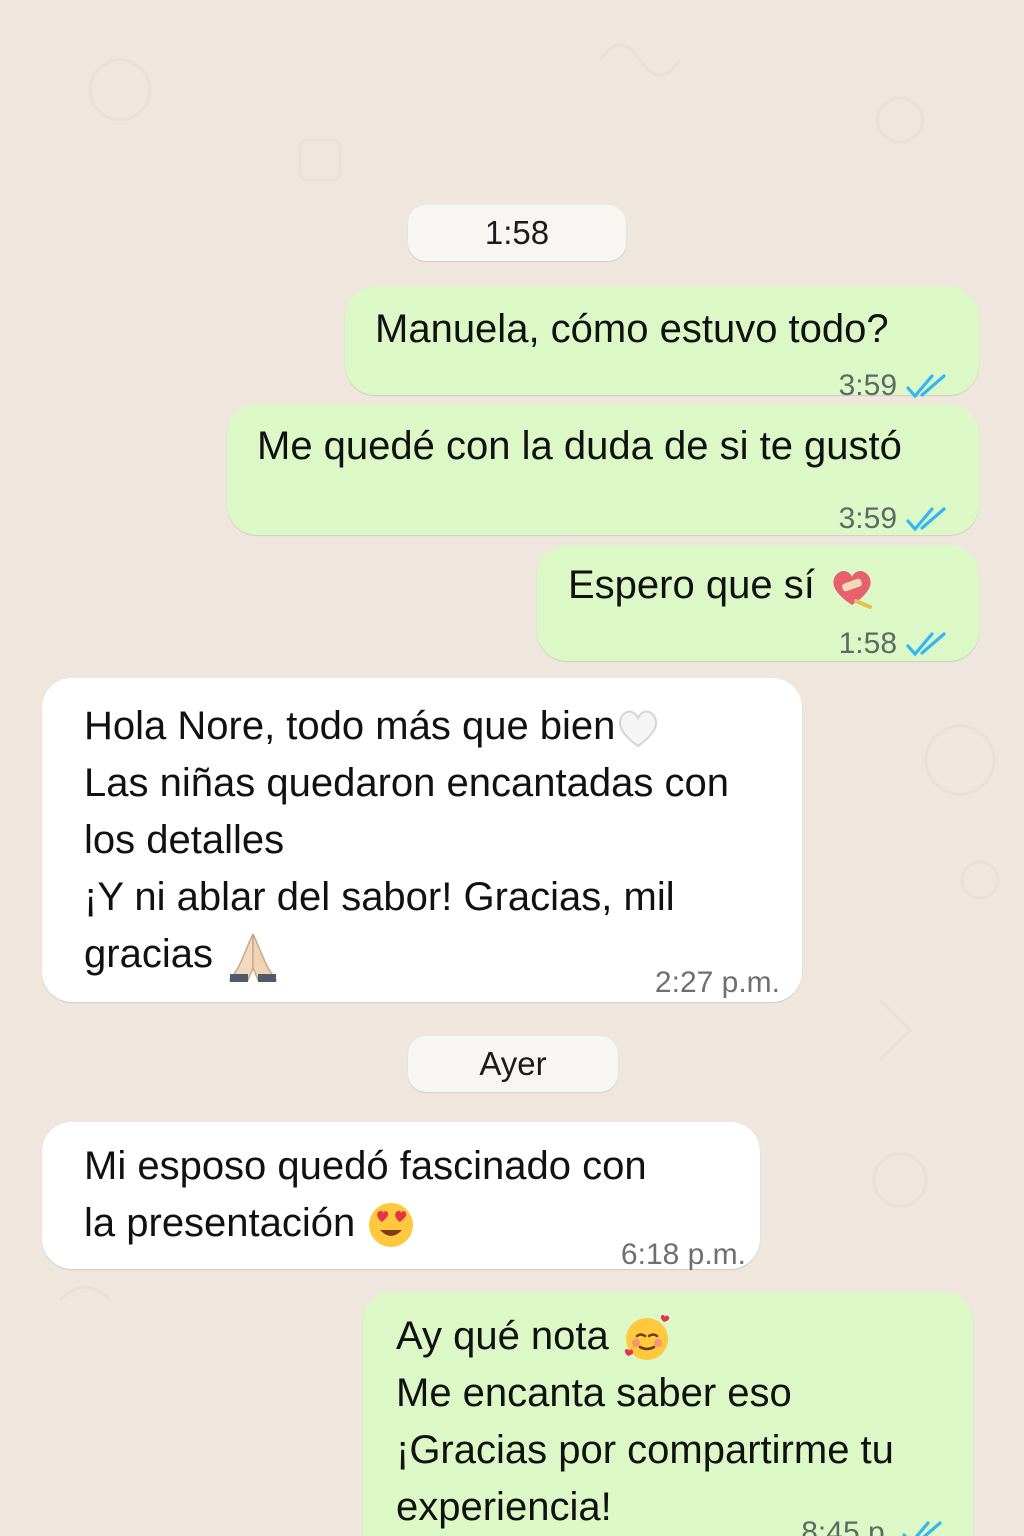 This screenshot has width=1024, height=1536. What do you see at coordinates (365, 1166) in the screenshot?
I see `message-text-line: Mi esposo quedó fascinado con` at bounding box center [365, 1166].